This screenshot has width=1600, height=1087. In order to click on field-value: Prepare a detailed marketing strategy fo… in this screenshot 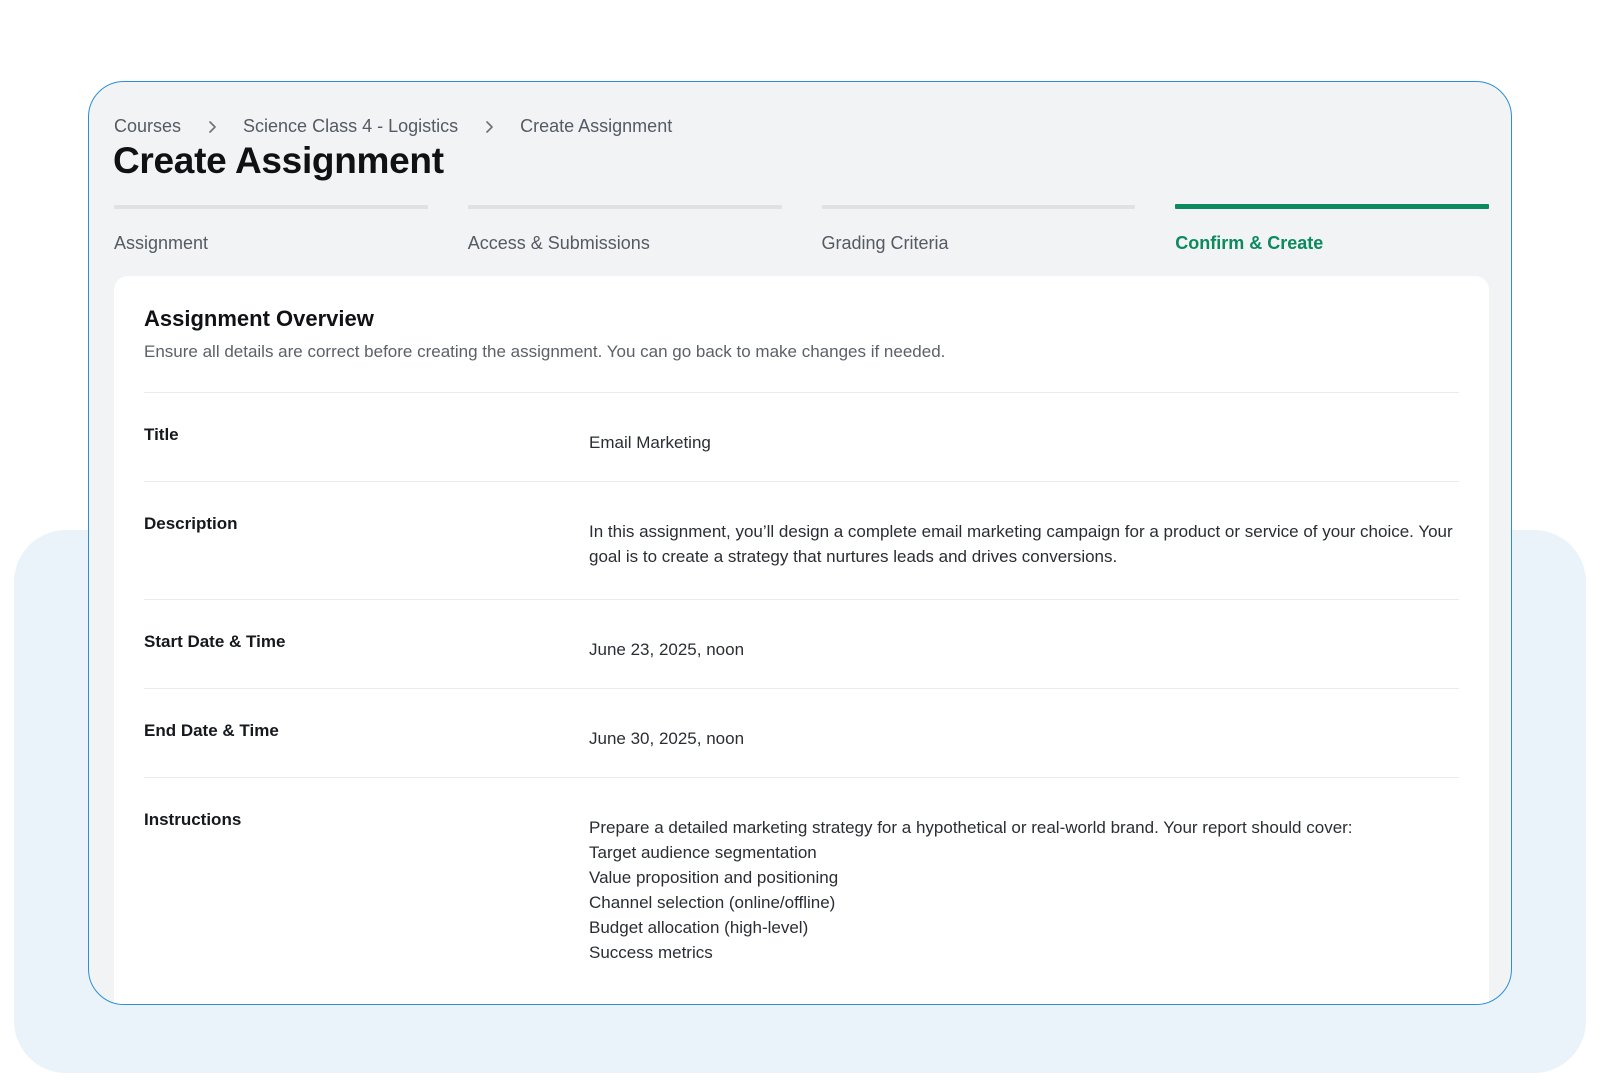, I will do `click(1024, 887)`.